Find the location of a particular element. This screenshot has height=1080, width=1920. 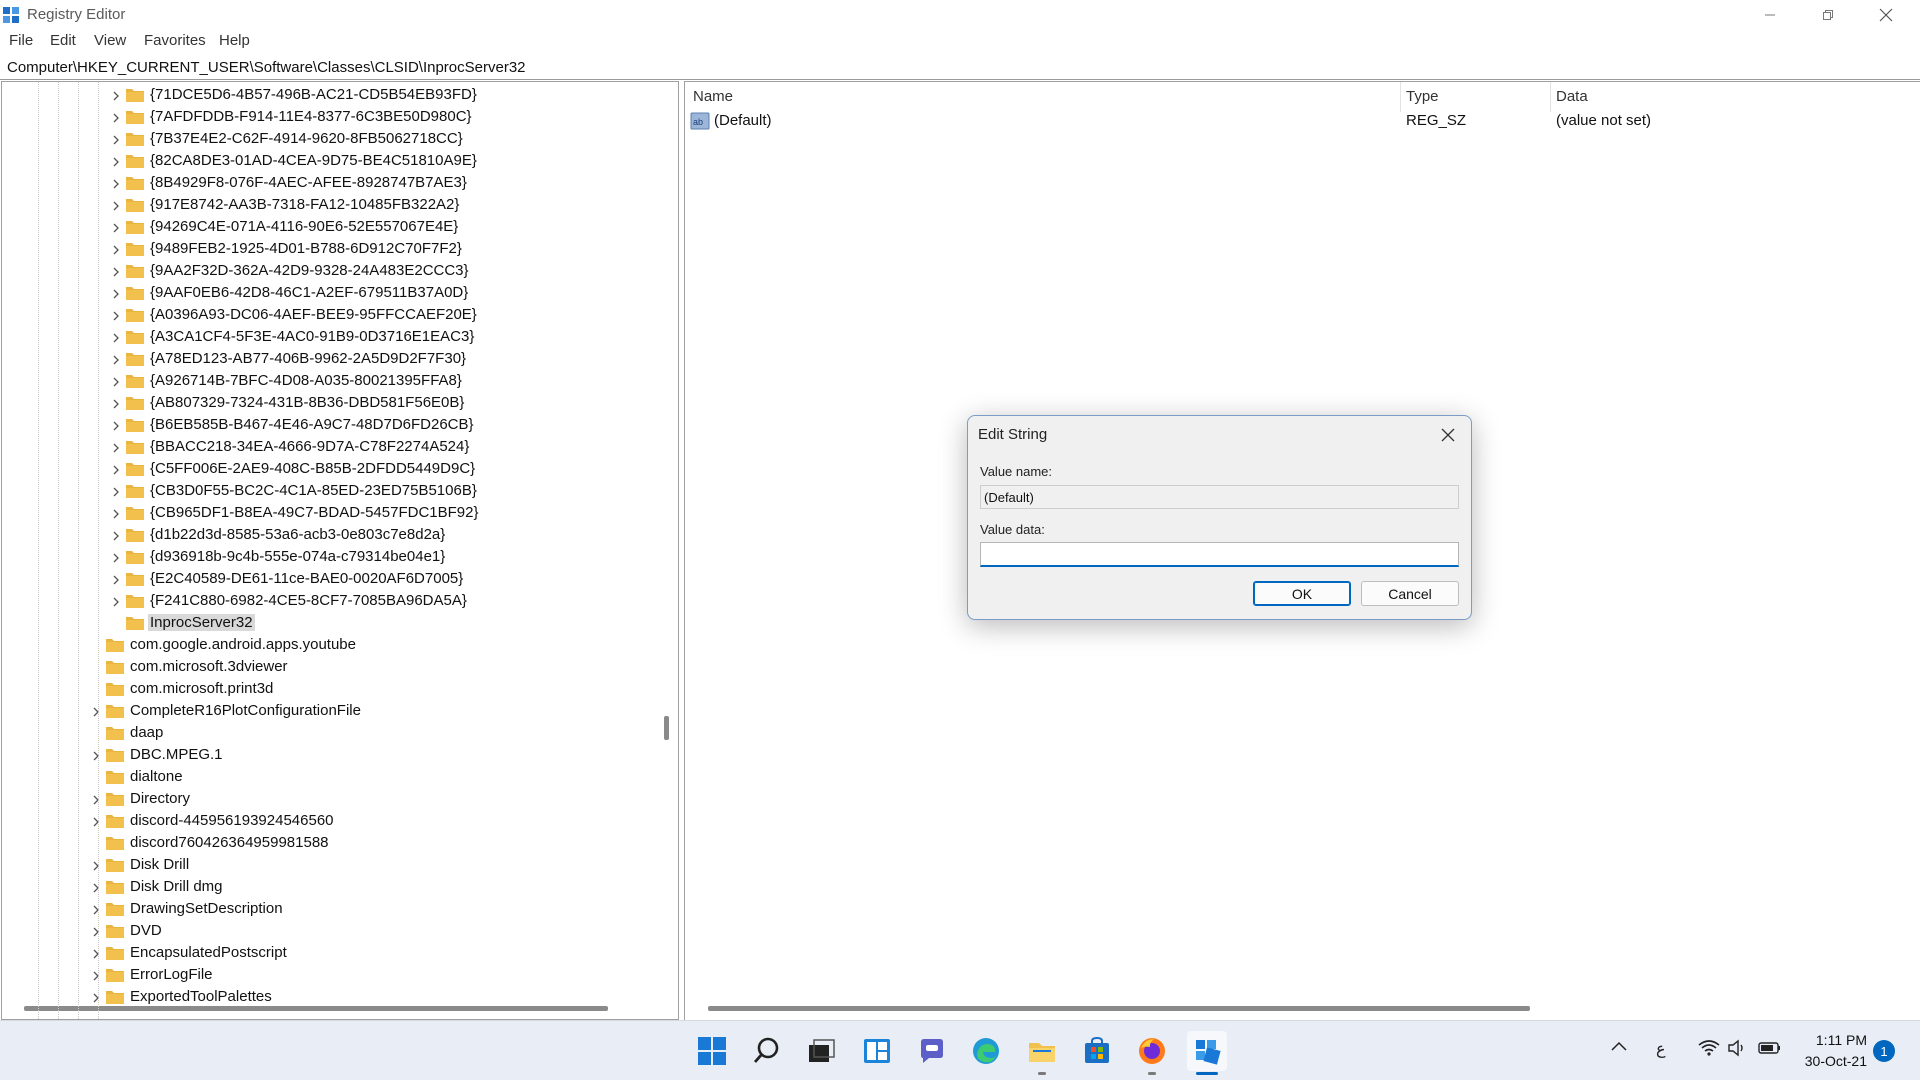

input-language-indicator: ع is located at coordinates (1661, 1049).